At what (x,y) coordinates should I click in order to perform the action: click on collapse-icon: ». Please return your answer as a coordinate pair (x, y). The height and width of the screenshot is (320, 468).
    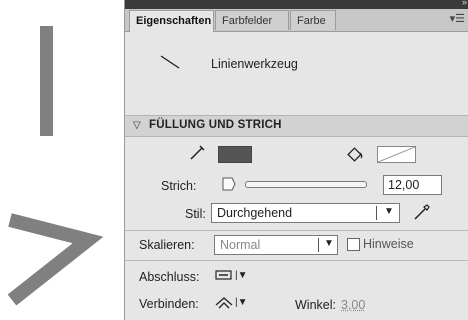
    Looking at the image, I should click on (464, 3).